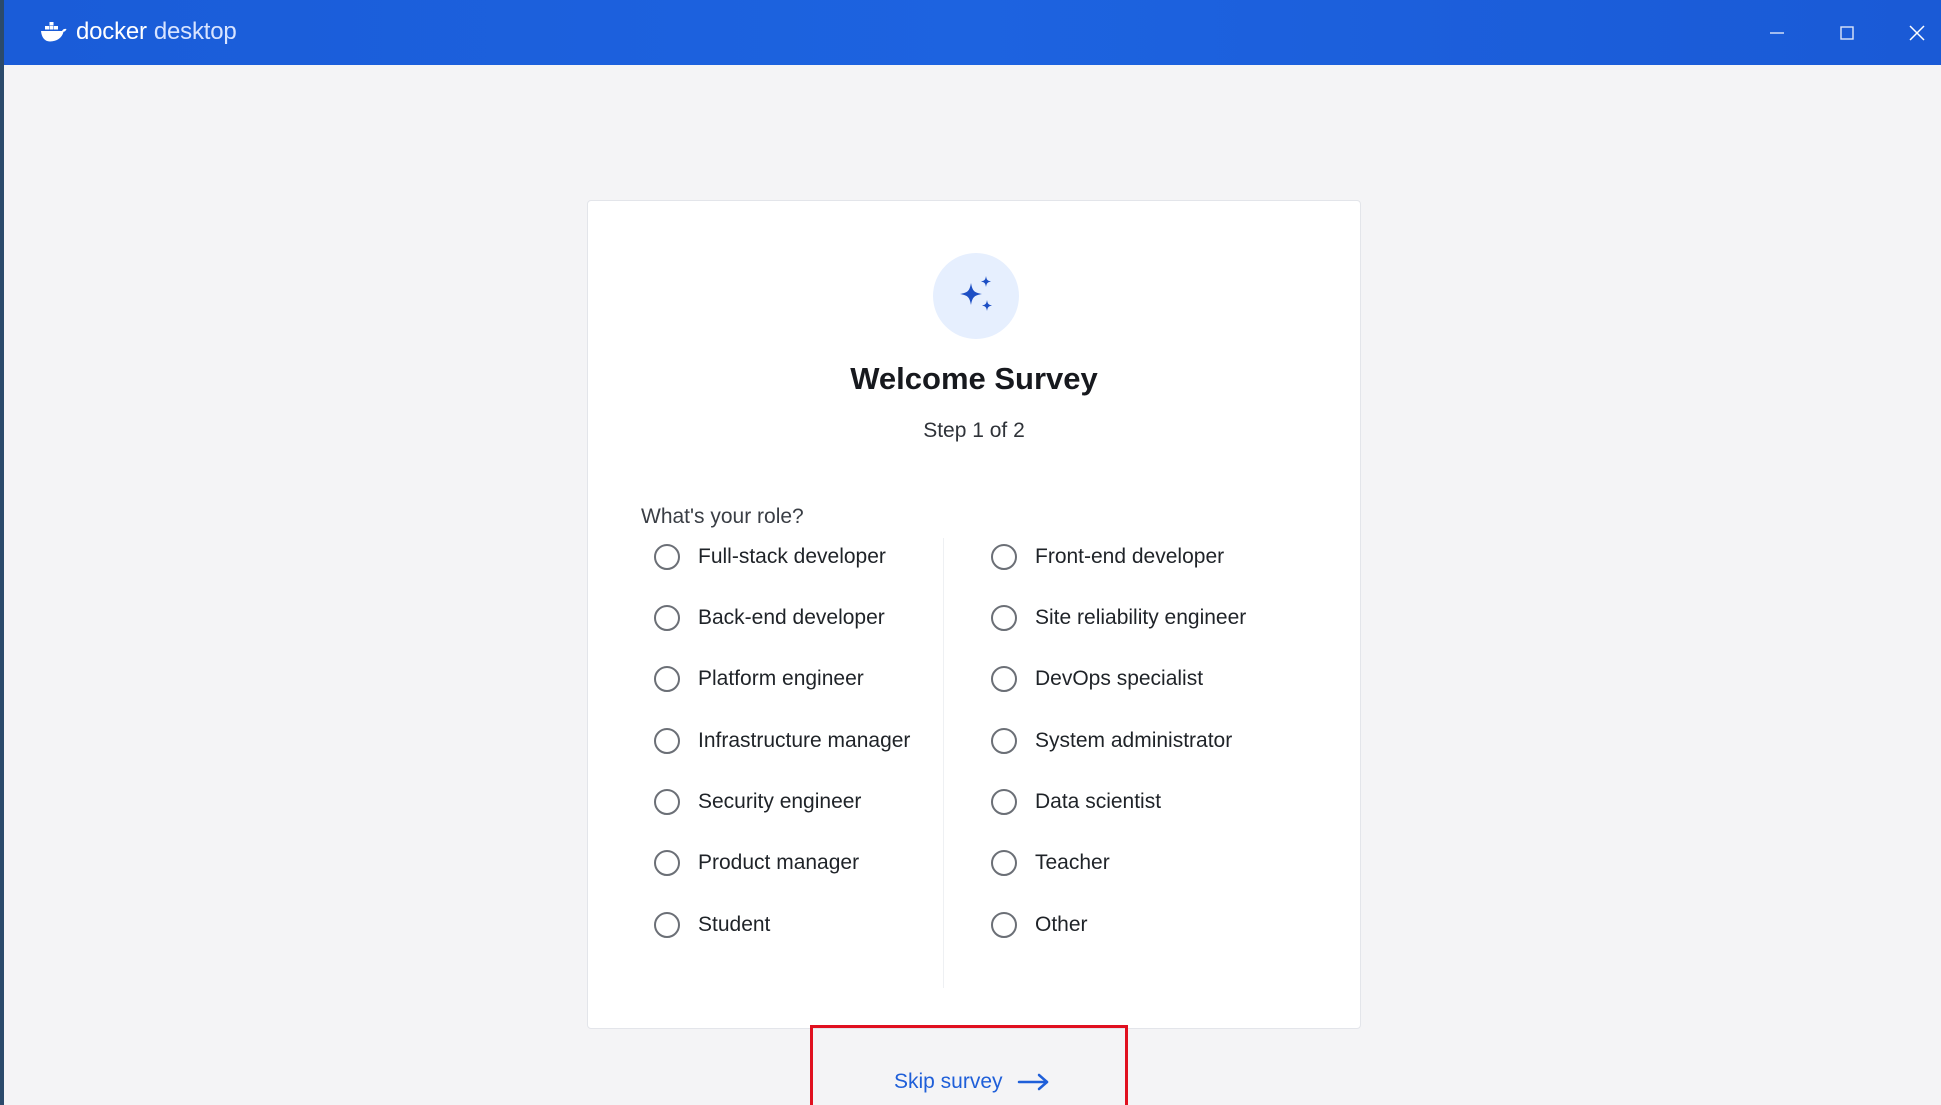 This screenshot has width=1941, height=1105. Describe the element at coordinates (792, 556) in the screenshot. I see `role-option-label: Full-stack developer` at that location.